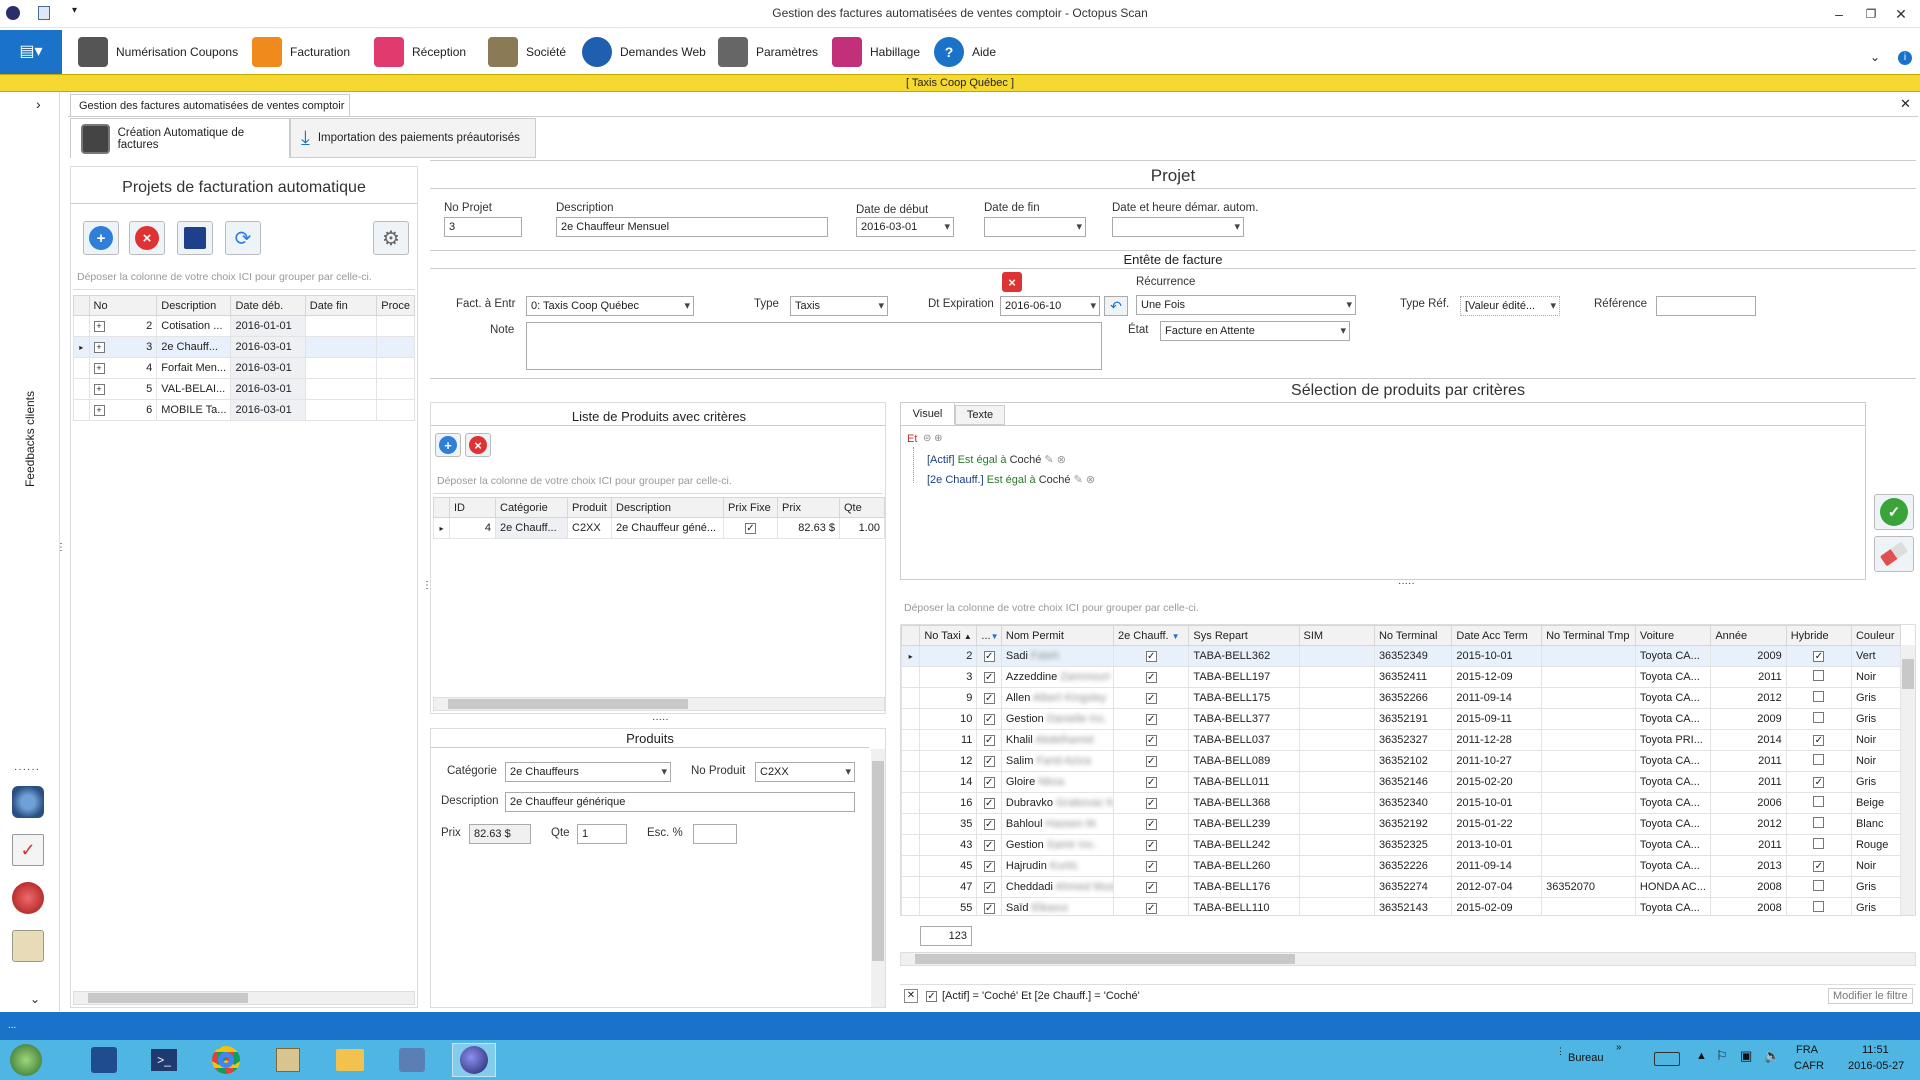 The width and height of the screenshot is (1920, 1080). What do you see at coordinates (1057, 740) in the screenshot?
I see `nom-permit-cell: Khalil Abdelhamid` at bounding box center [1057, 740].